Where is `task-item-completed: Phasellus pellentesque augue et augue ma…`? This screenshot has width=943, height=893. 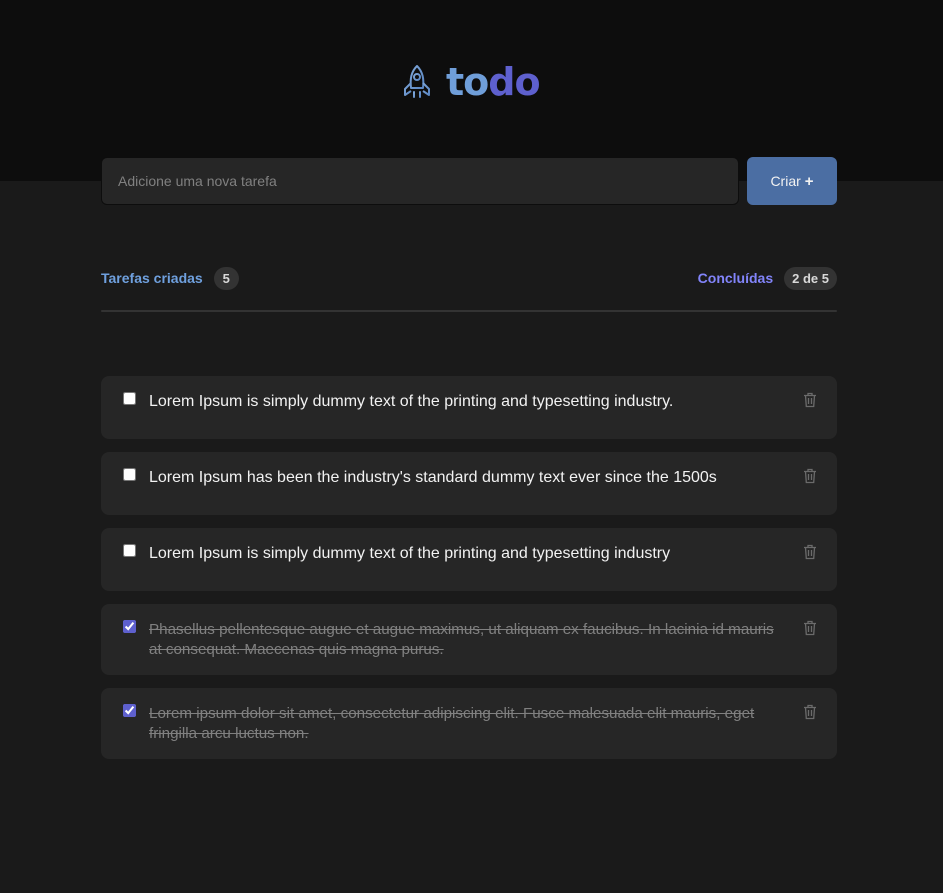
task-item-completed: Phasellus pellentesque augue et augue ma… is located at coordinates (469, 639).